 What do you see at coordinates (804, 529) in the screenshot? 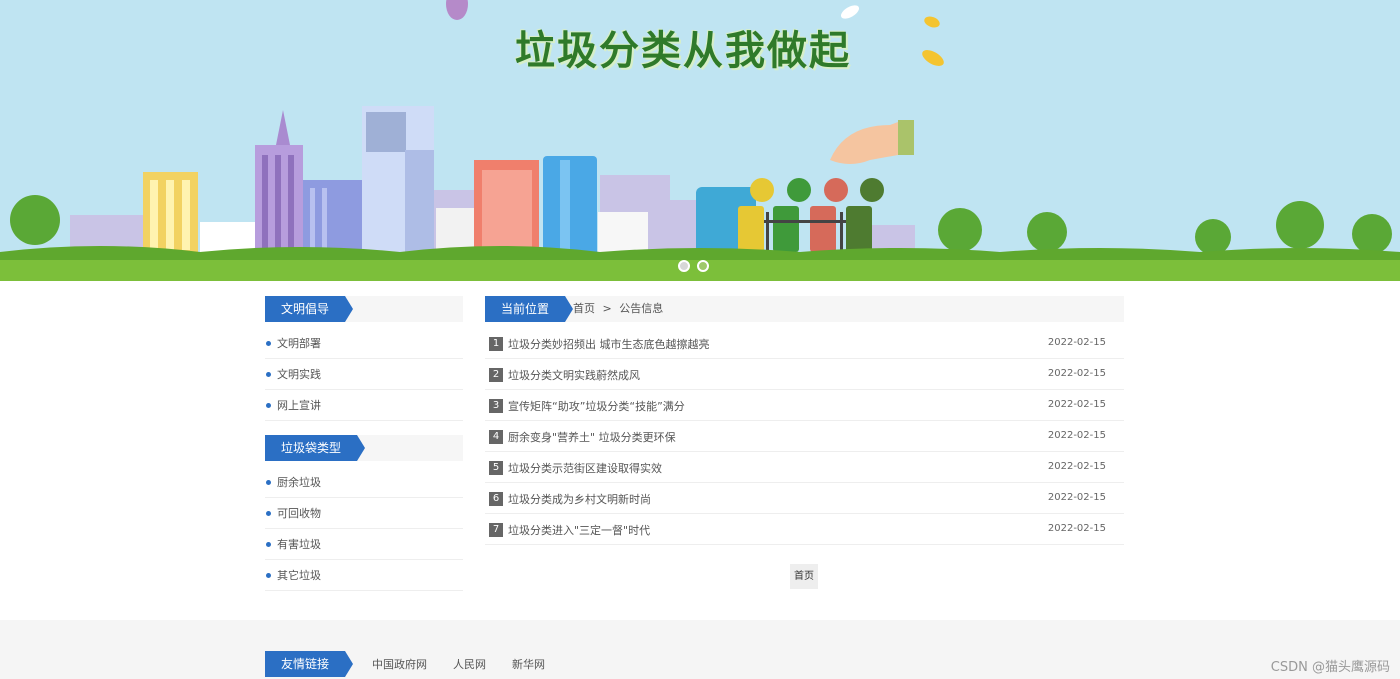
I see `list-item: 7 垃圾分类进入"三定一督"时代 2022-02-15` at bounding box center [804, 529].